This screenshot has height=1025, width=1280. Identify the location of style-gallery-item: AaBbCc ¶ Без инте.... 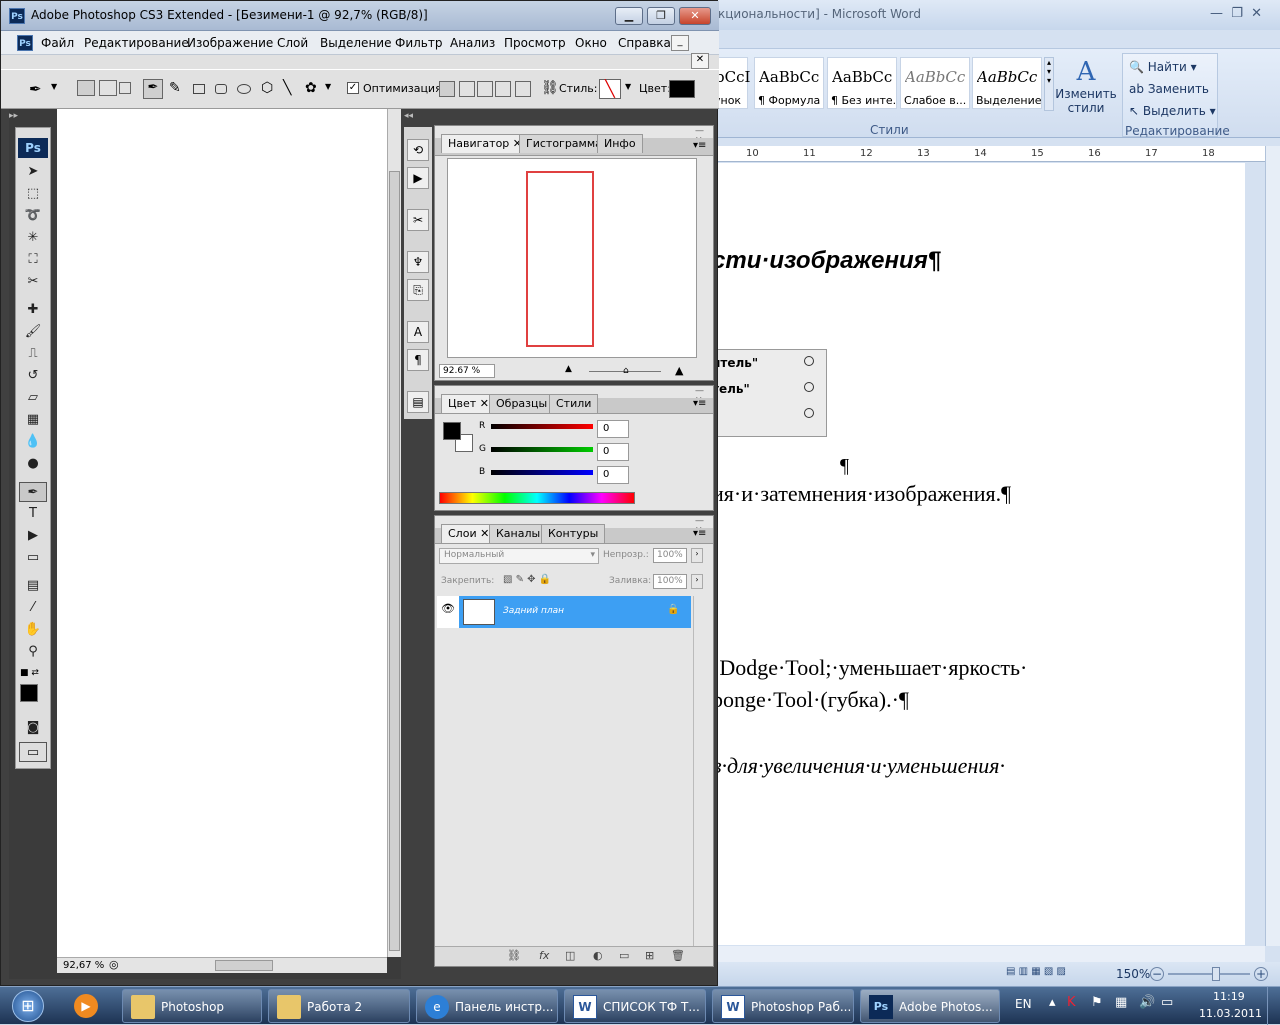
(862, 83).